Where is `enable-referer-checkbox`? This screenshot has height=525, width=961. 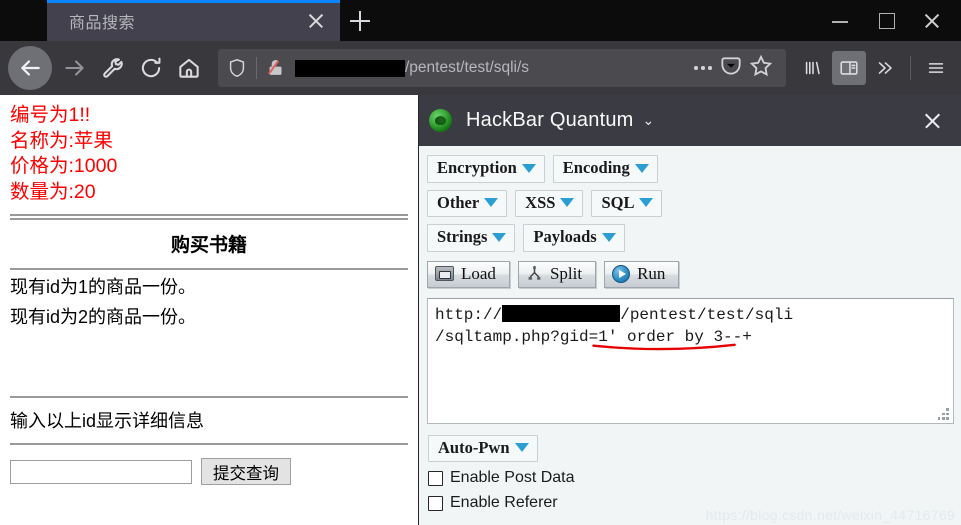
enable-referer-checkbox is located at coordinates (435, 503).